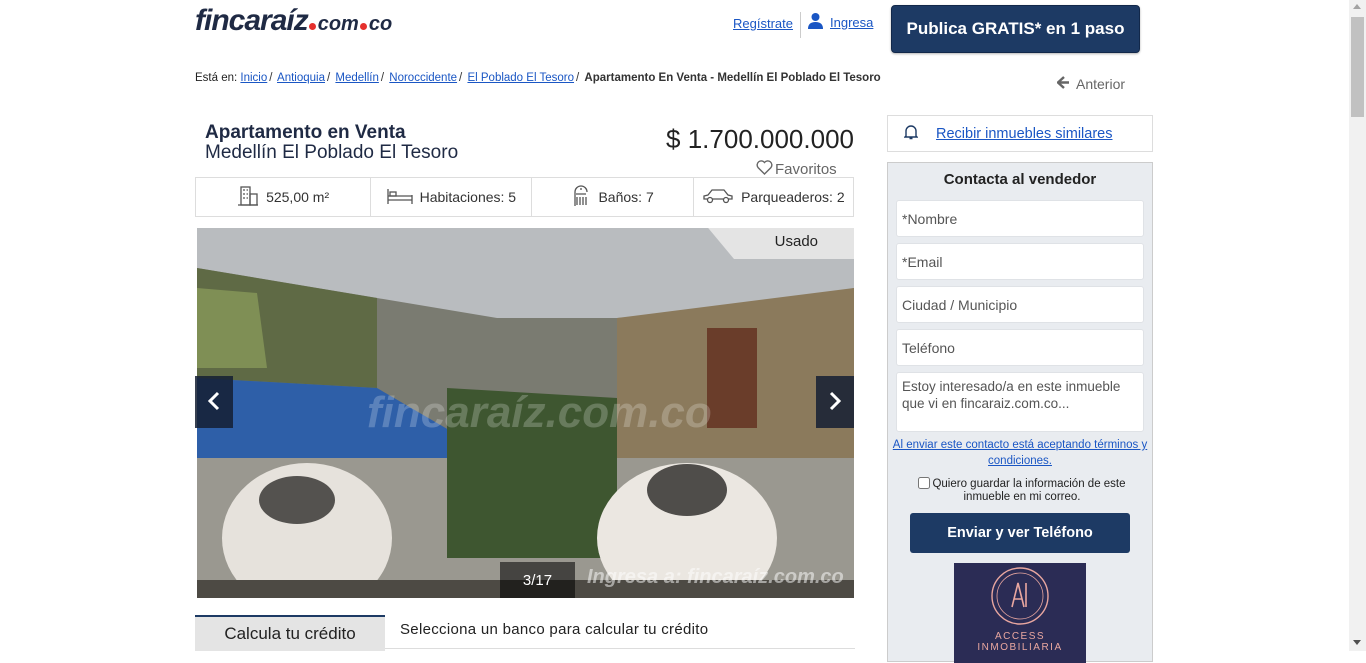  What do you see at coordinates (1020, 347) in the screenshot?
I see `phone-field` at bounding box center [1020, 347].